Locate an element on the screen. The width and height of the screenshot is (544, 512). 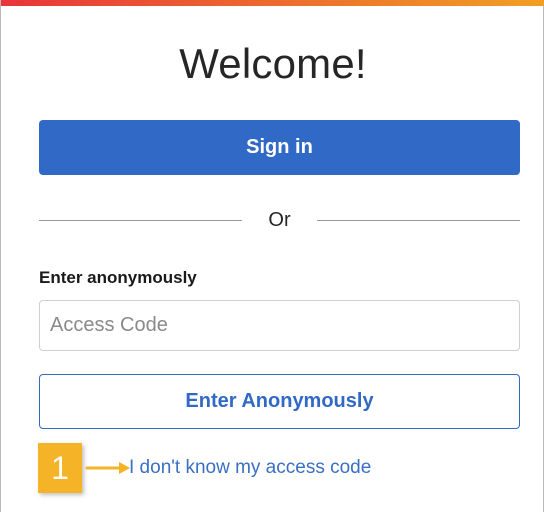
divider-line-left is located at coordinates (141, 220).